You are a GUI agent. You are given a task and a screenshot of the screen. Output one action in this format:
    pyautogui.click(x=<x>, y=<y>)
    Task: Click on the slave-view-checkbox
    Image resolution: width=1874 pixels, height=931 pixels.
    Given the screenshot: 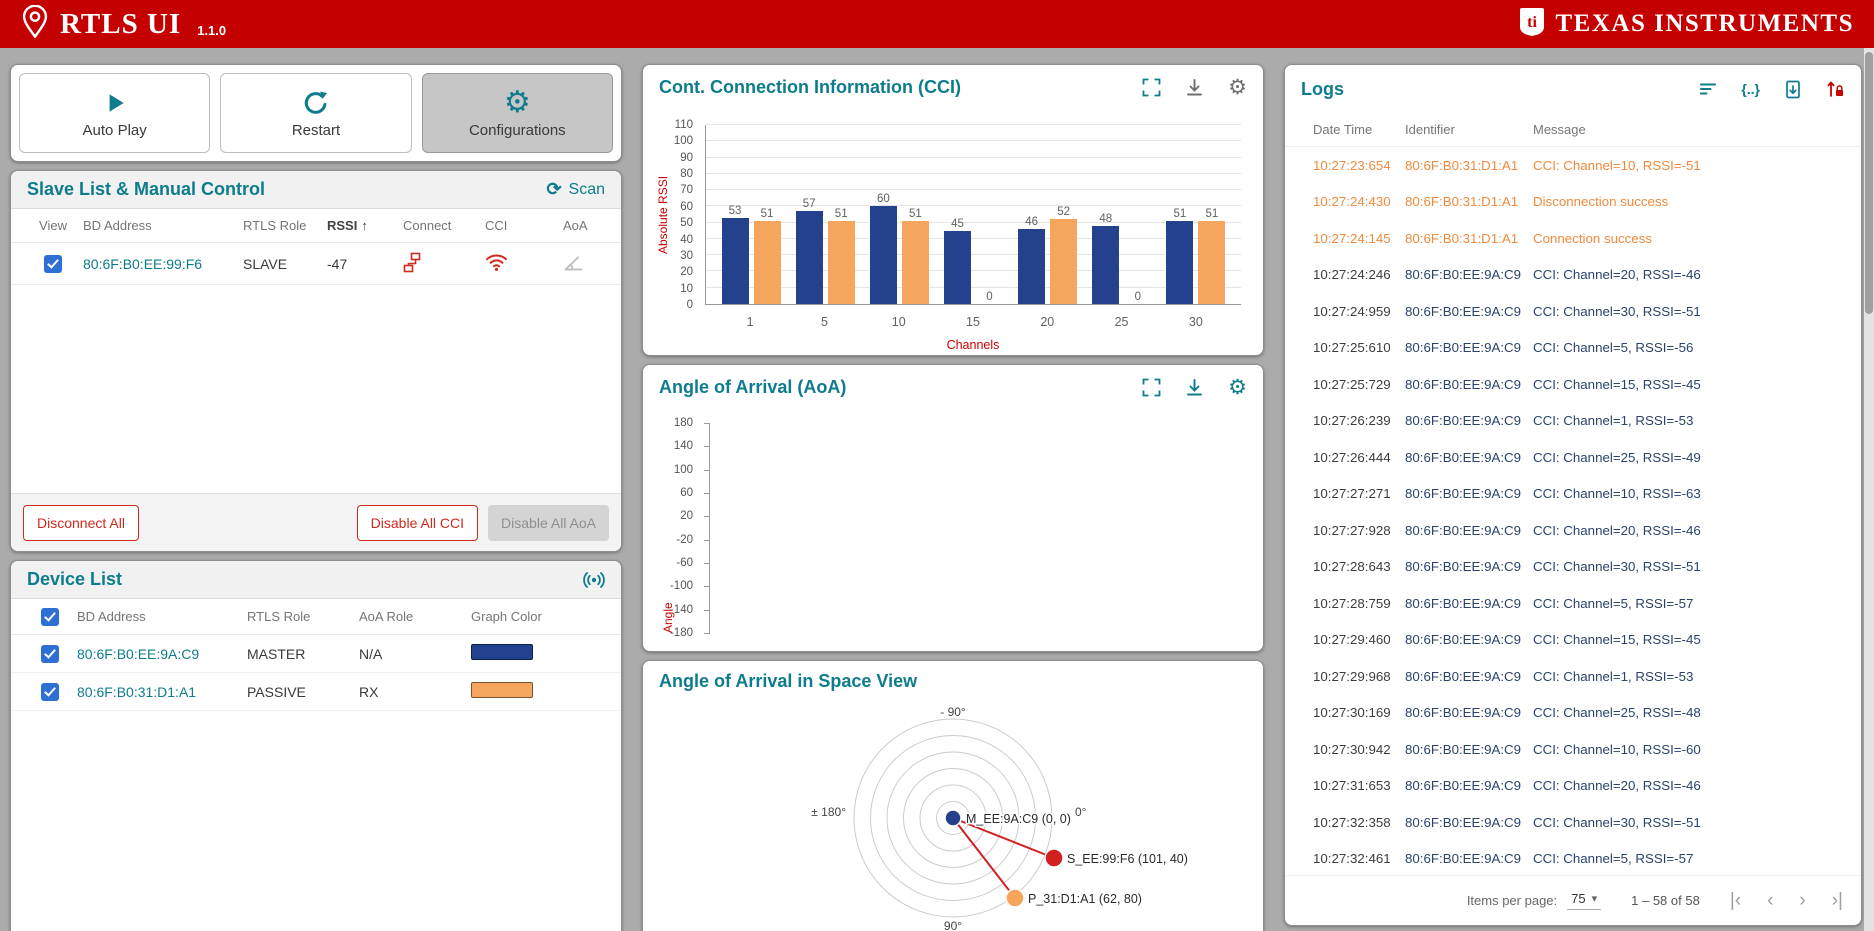 What is the action you would take?
    pyautogui.click(x=53, y=263)
    